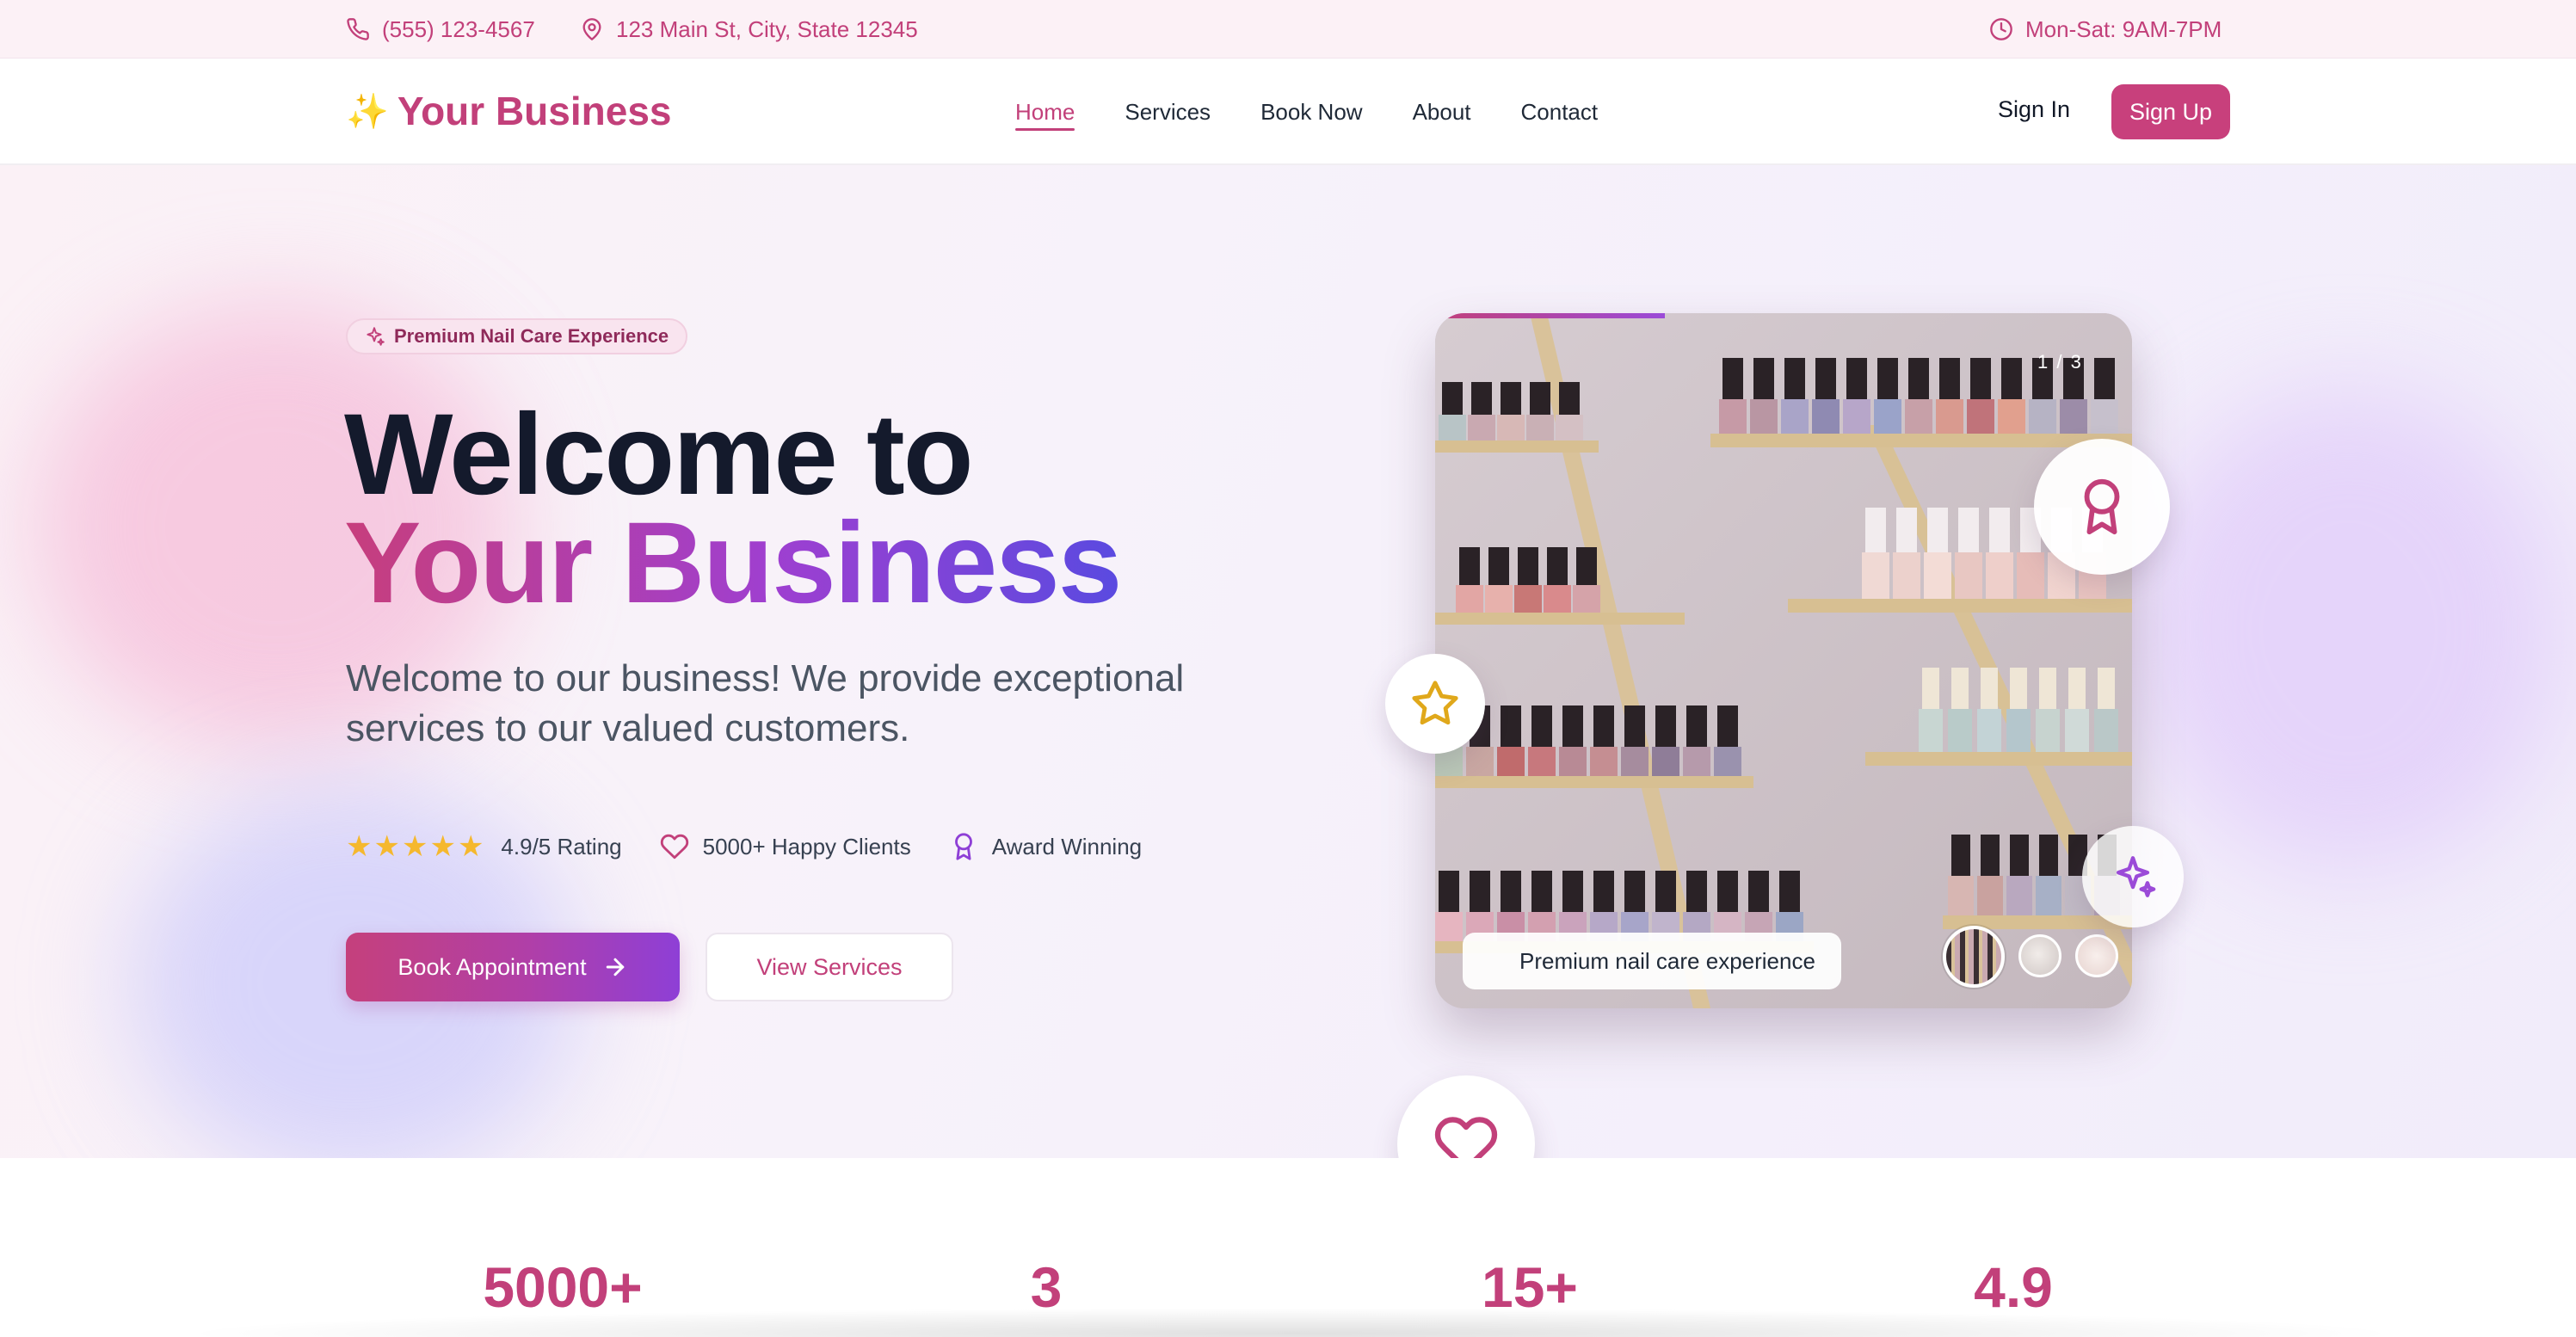 This screenshot has width=2576, height=1337. What do you see at coordinates (829, 967) in the screenshot?
I see `view-services-button: View Services` at bounding box center [829, 967].